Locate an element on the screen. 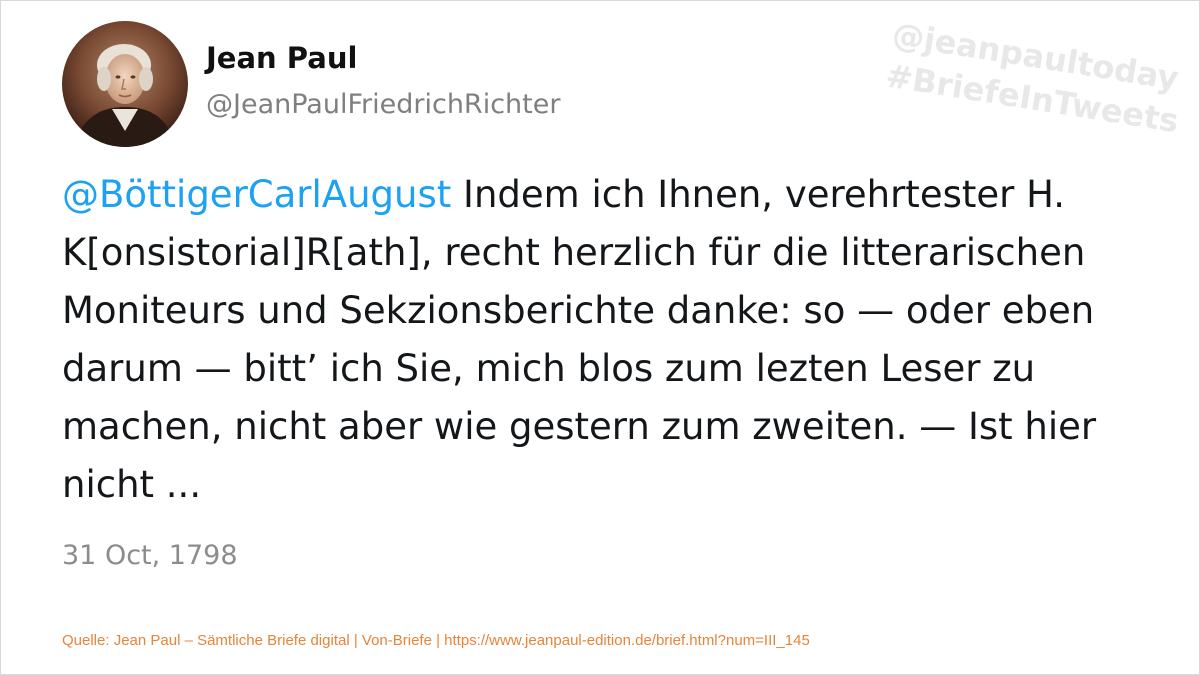 The height and width of the screenshot is (675, 1200). tweet-date: 31 Oct, 1798 is located at coordinates (150, 555).